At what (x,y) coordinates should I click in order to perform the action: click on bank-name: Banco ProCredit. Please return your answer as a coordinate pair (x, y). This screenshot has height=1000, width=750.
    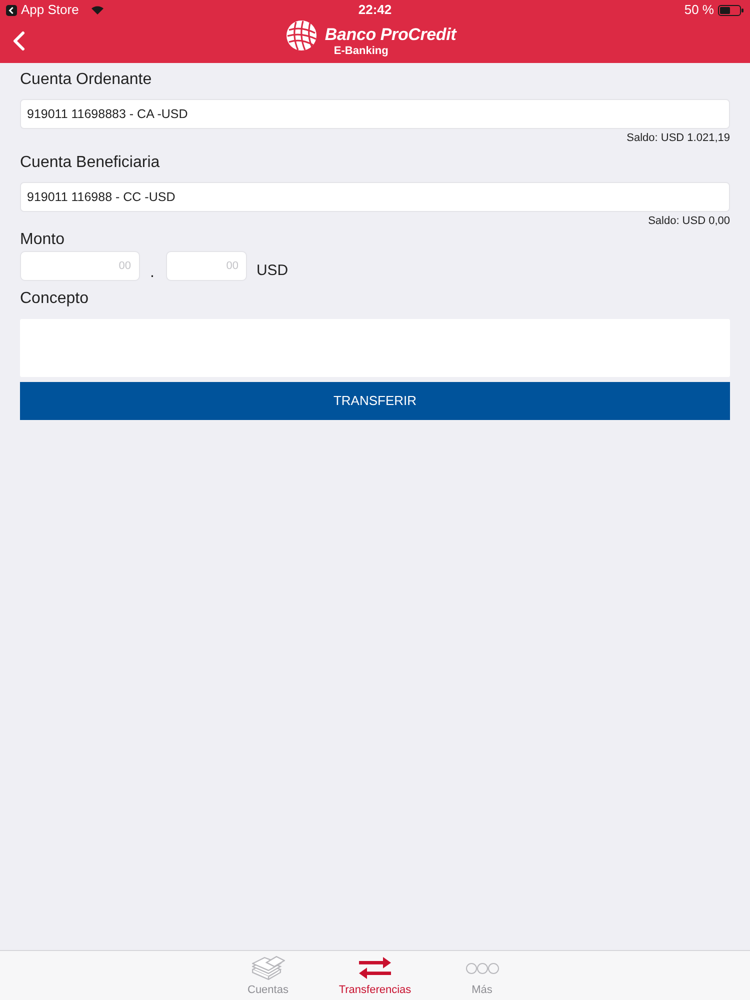
    Looking at the image, I should click on (390, 34).